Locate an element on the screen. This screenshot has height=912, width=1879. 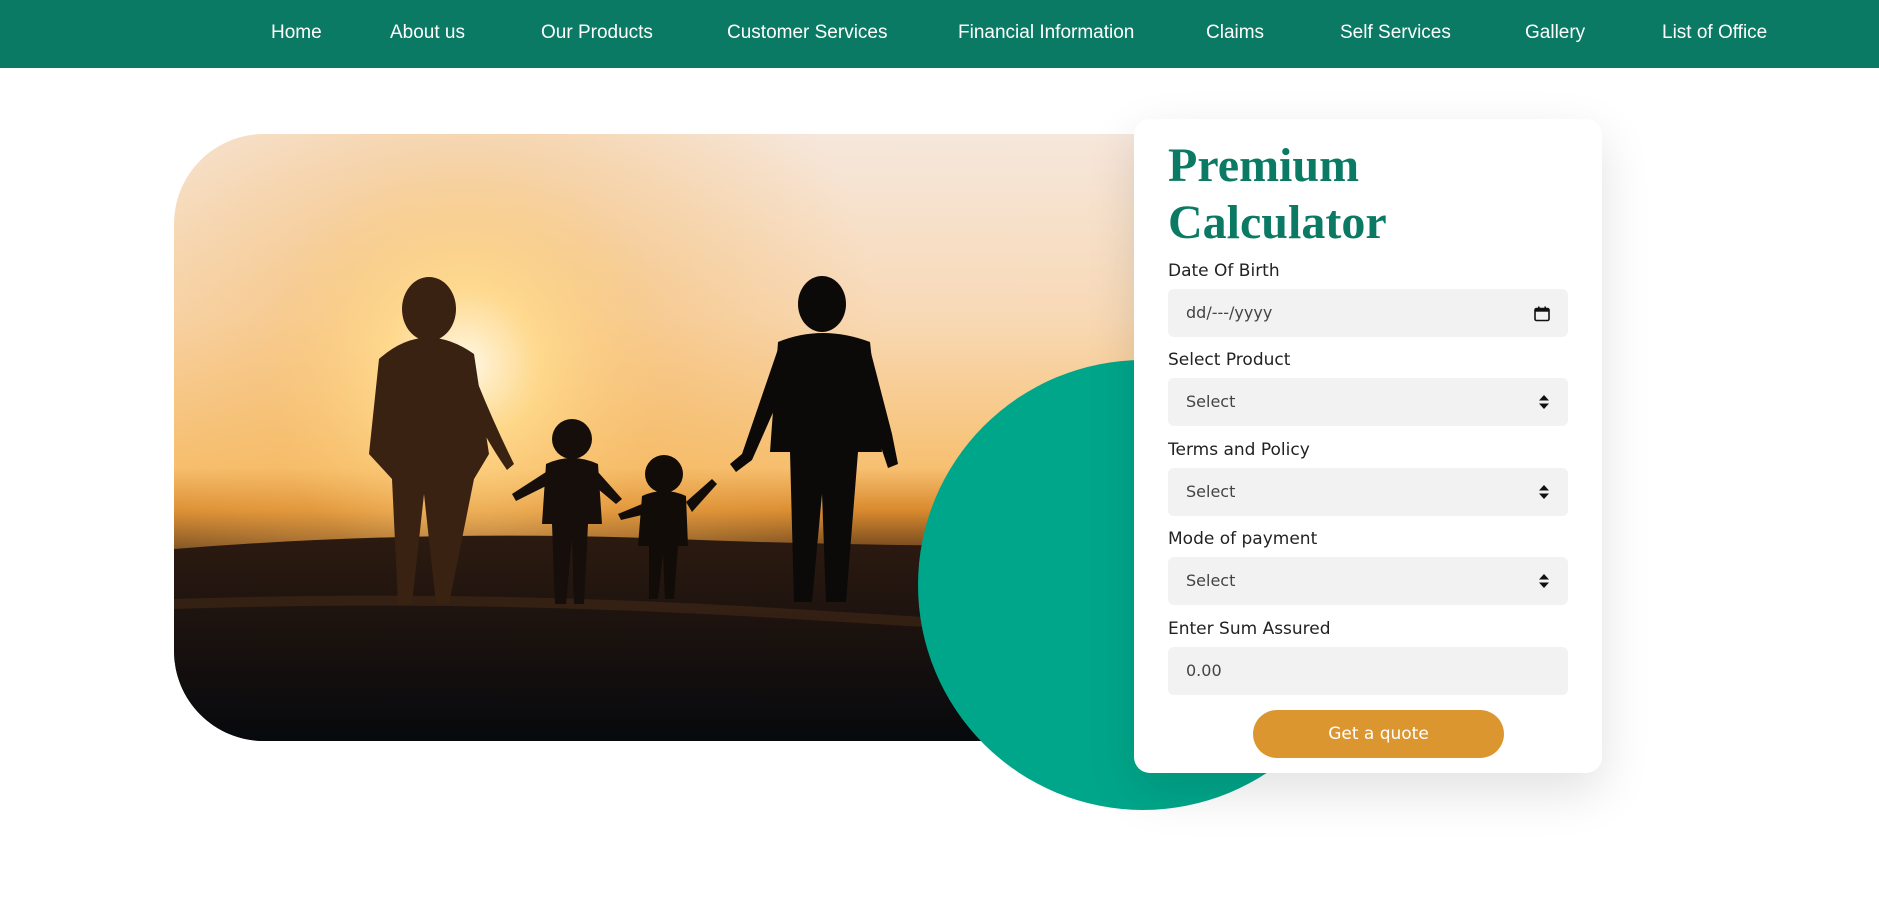
nav-home: Home is located at coordinates (296, 33).